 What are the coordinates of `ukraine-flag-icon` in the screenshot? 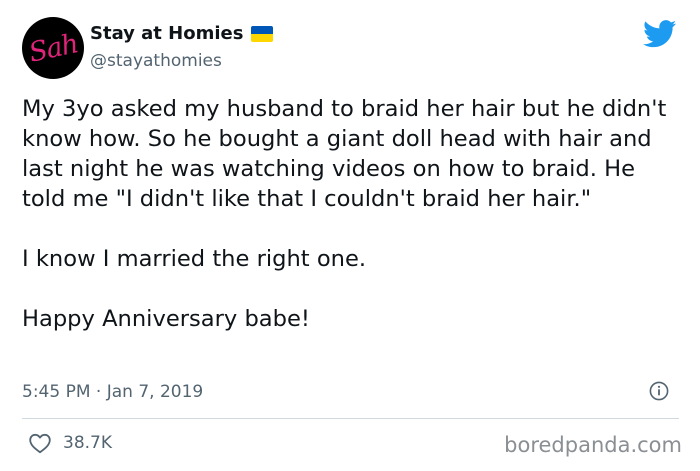 It's located at (262, 34).